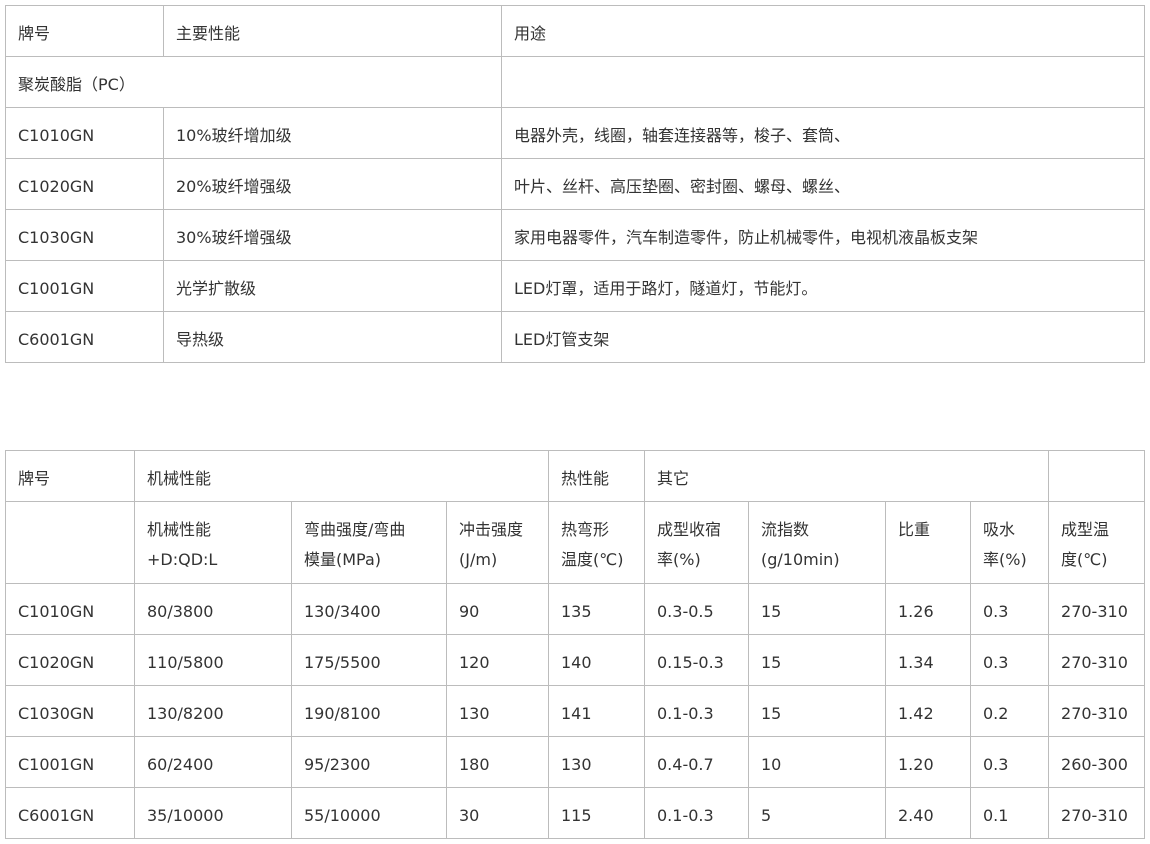 The height and width of the screenshot is (844, 1150). What do you see at coordinates (497, 660) in the screenshot?
I see `cell-impact: 120` at bounding box center [497, 660].